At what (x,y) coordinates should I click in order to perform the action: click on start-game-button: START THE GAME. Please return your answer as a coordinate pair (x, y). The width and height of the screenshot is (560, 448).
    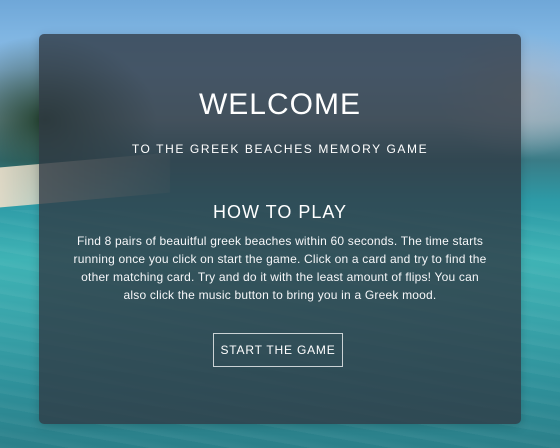
    Looking at the image, I should click on (278, 350).